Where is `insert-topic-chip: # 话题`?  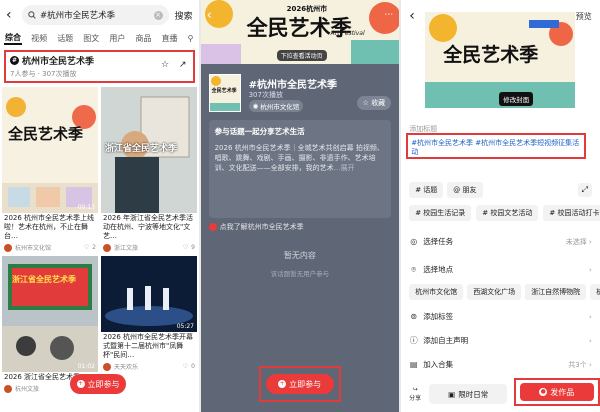
insert-topic-chip: # 话题 is located at coordinates (426, 190).